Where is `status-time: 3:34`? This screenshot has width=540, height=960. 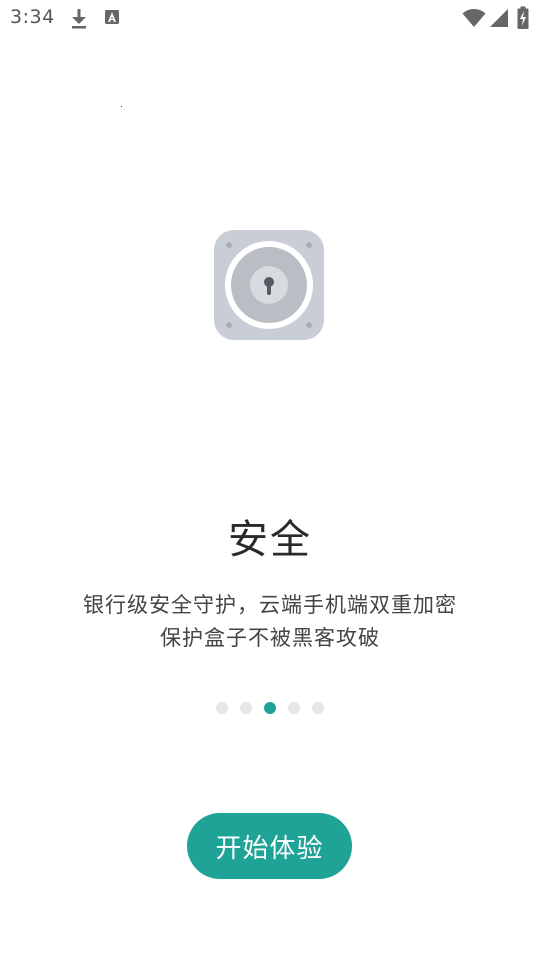
status-time: 3:34 is located at coordinates (32, 17).